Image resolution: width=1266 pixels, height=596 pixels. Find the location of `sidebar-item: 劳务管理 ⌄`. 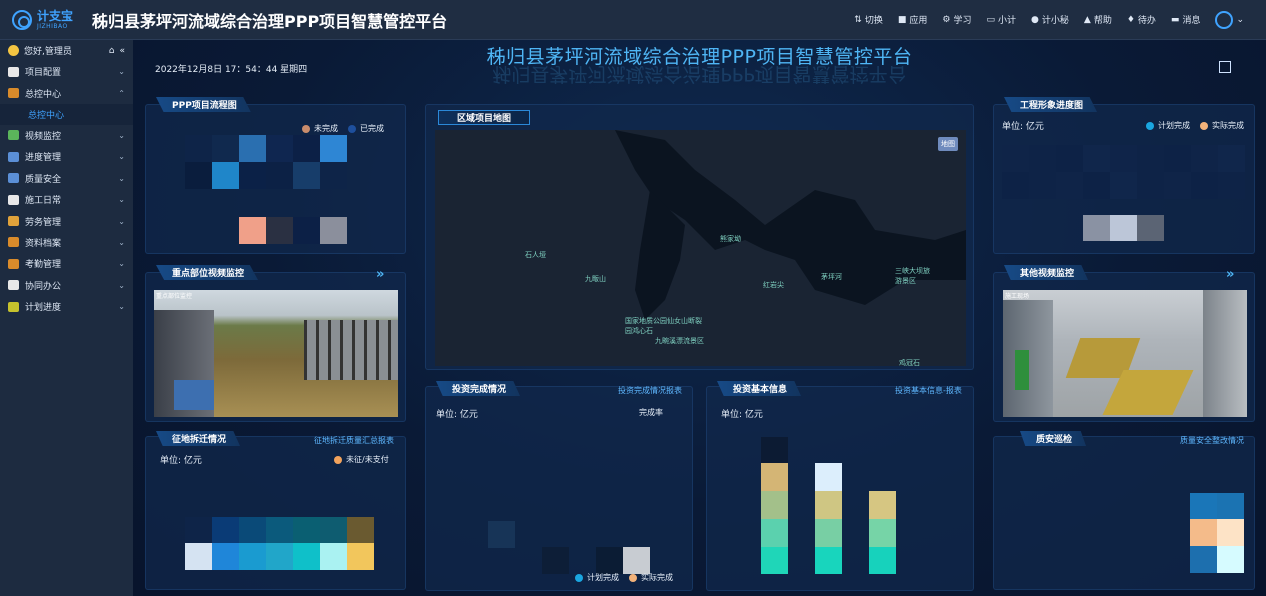

sidebar-item: 劳务管理 ⌄ is located at coordinates (66, 220).